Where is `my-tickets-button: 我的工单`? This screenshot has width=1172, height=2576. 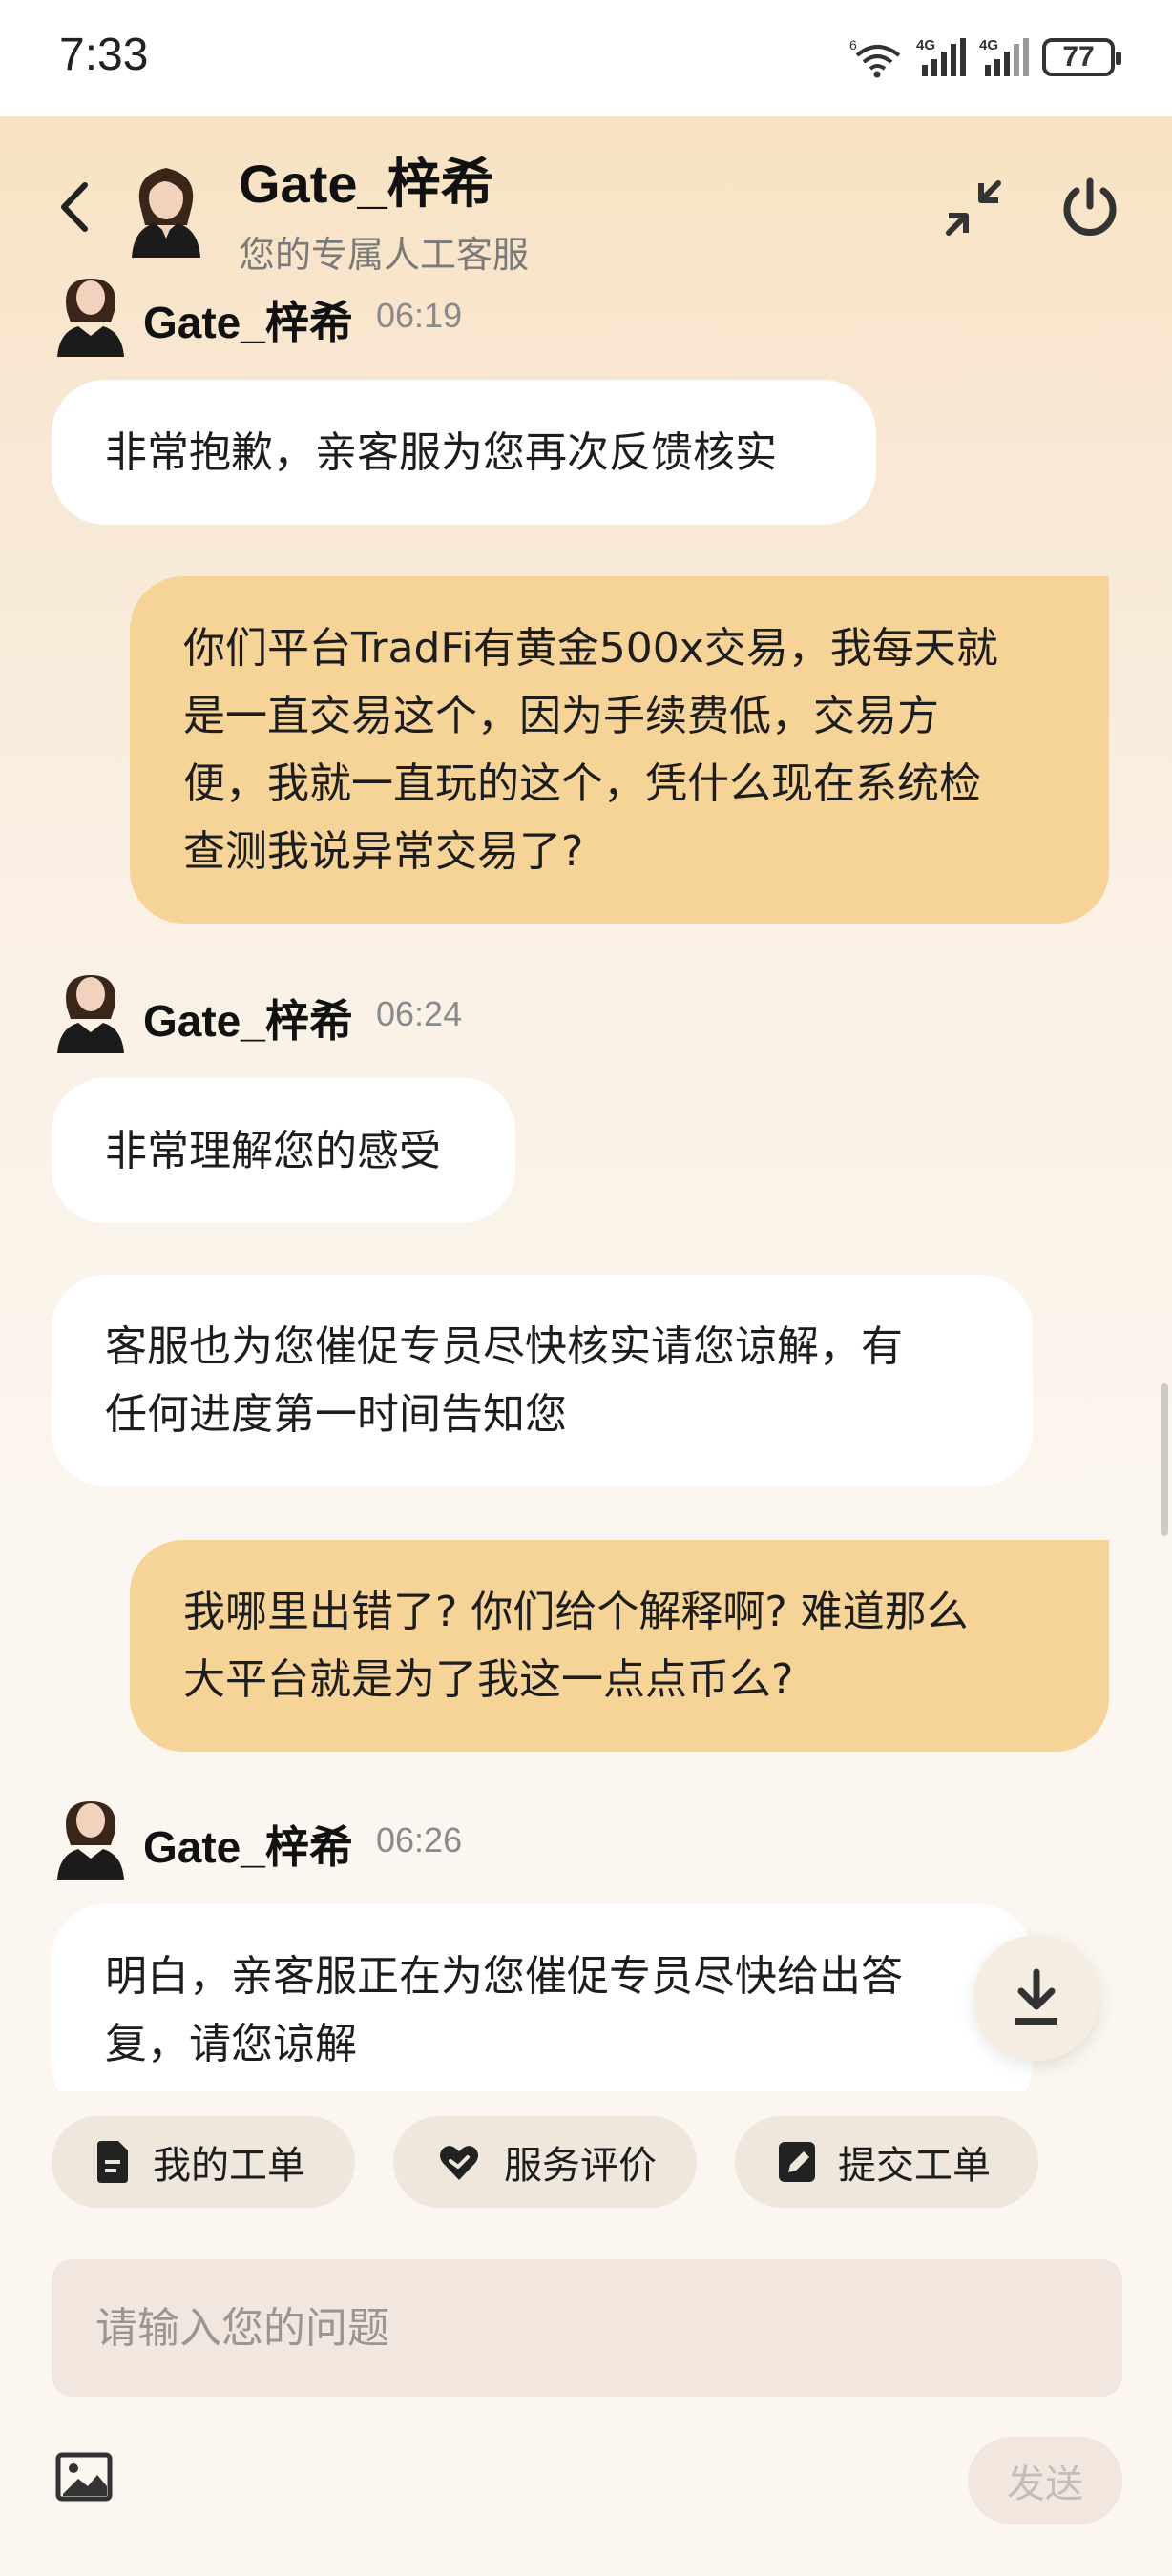
my-tickets-button: 我的工单 is located at coordinates (204, 2162).